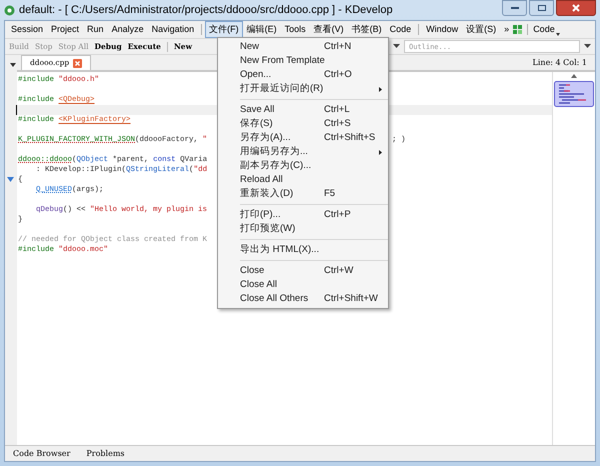 The width and height of the screenshot is (600, 466). Describe the element at coordinates (295, 29) in the screenshot. I see `menu-item: Tools` at that location.